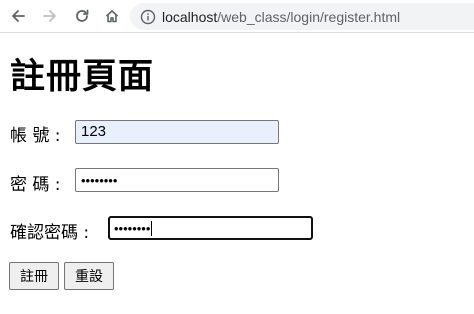  I want to click on submit-button: 註冊, so click(34, 276).